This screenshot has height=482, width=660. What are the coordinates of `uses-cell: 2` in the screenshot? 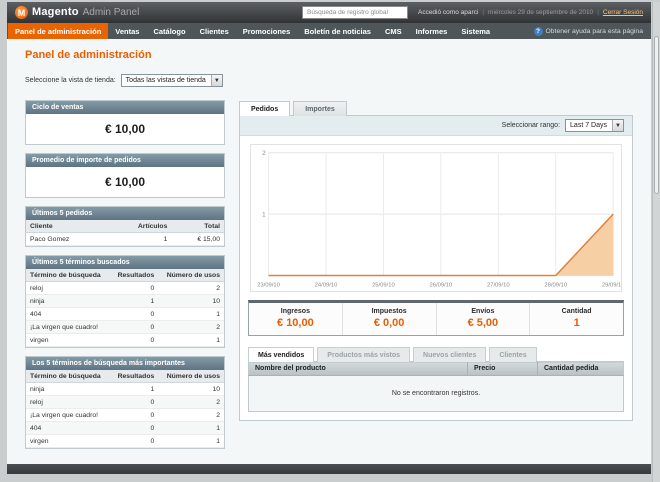 It's located at (191, 402).